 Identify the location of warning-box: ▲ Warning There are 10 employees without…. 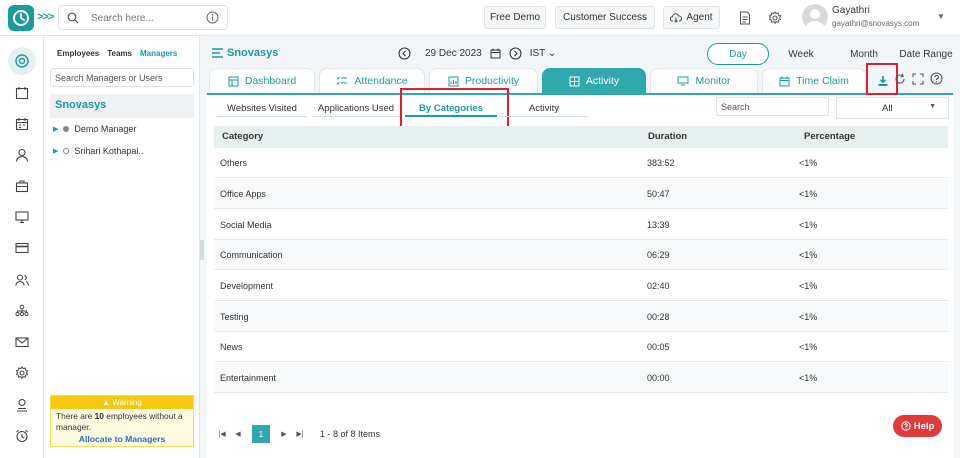
(122, 421).